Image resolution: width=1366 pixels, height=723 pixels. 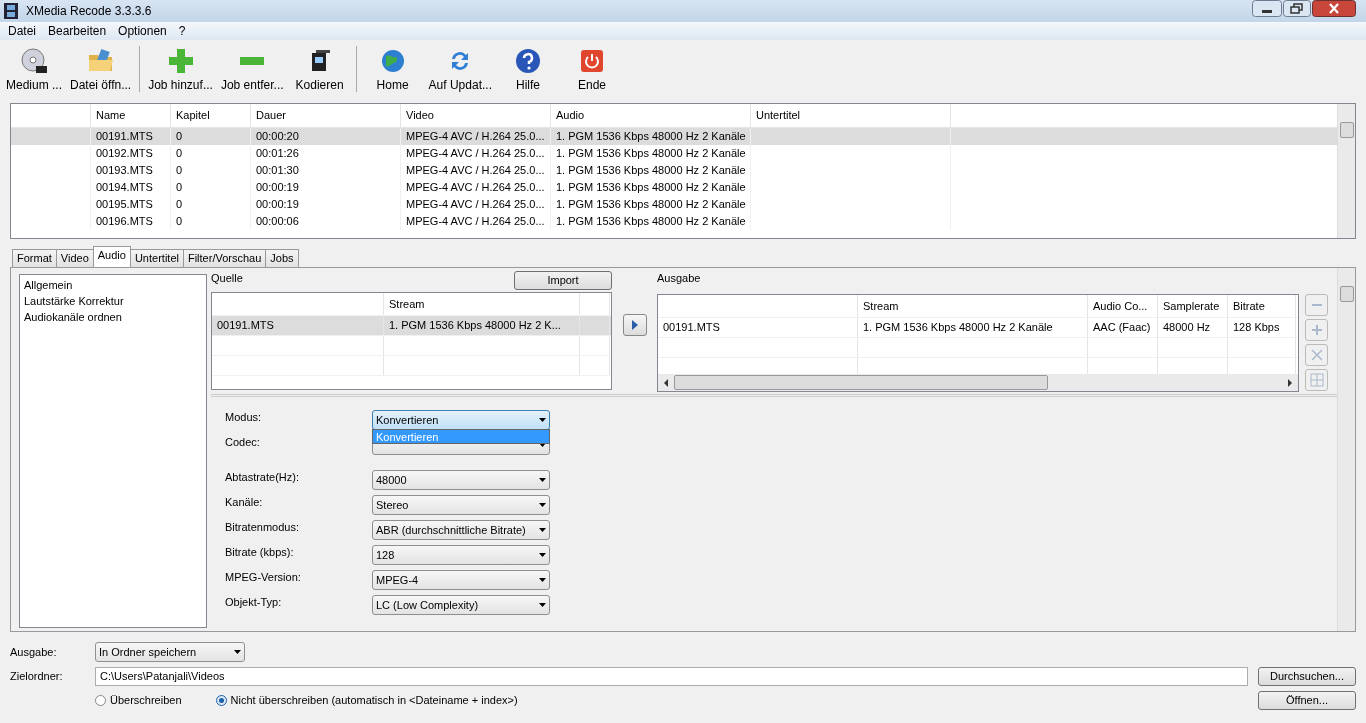 What do you see at coordinates (674, 221) in the screenshot?
I see `file-row: 00196.MTS 0 00:00:06 MPEG-4 AVC / H.264 25.0... 1. PGM 1536 Kbps 48000 Hz 2 Kanäle` at bounding box center [674, 221].